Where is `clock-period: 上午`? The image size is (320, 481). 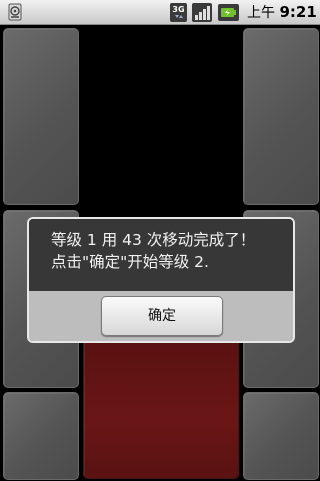
clock-period: 上午 is located at coordinates (261, 13).